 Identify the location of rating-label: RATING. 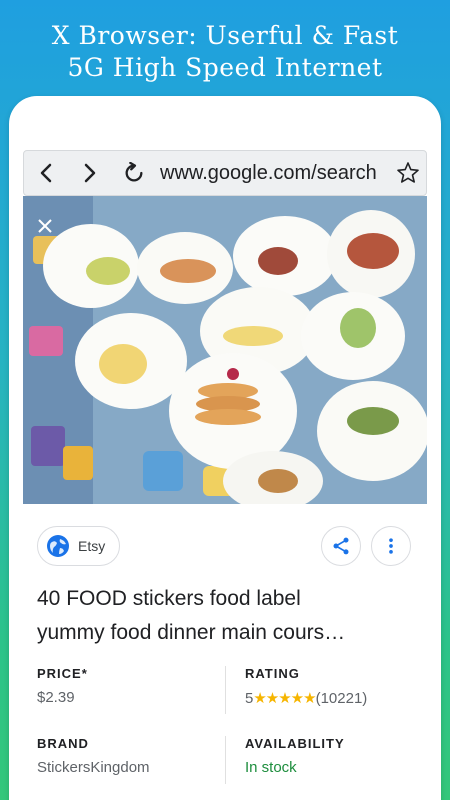
(272, 673).